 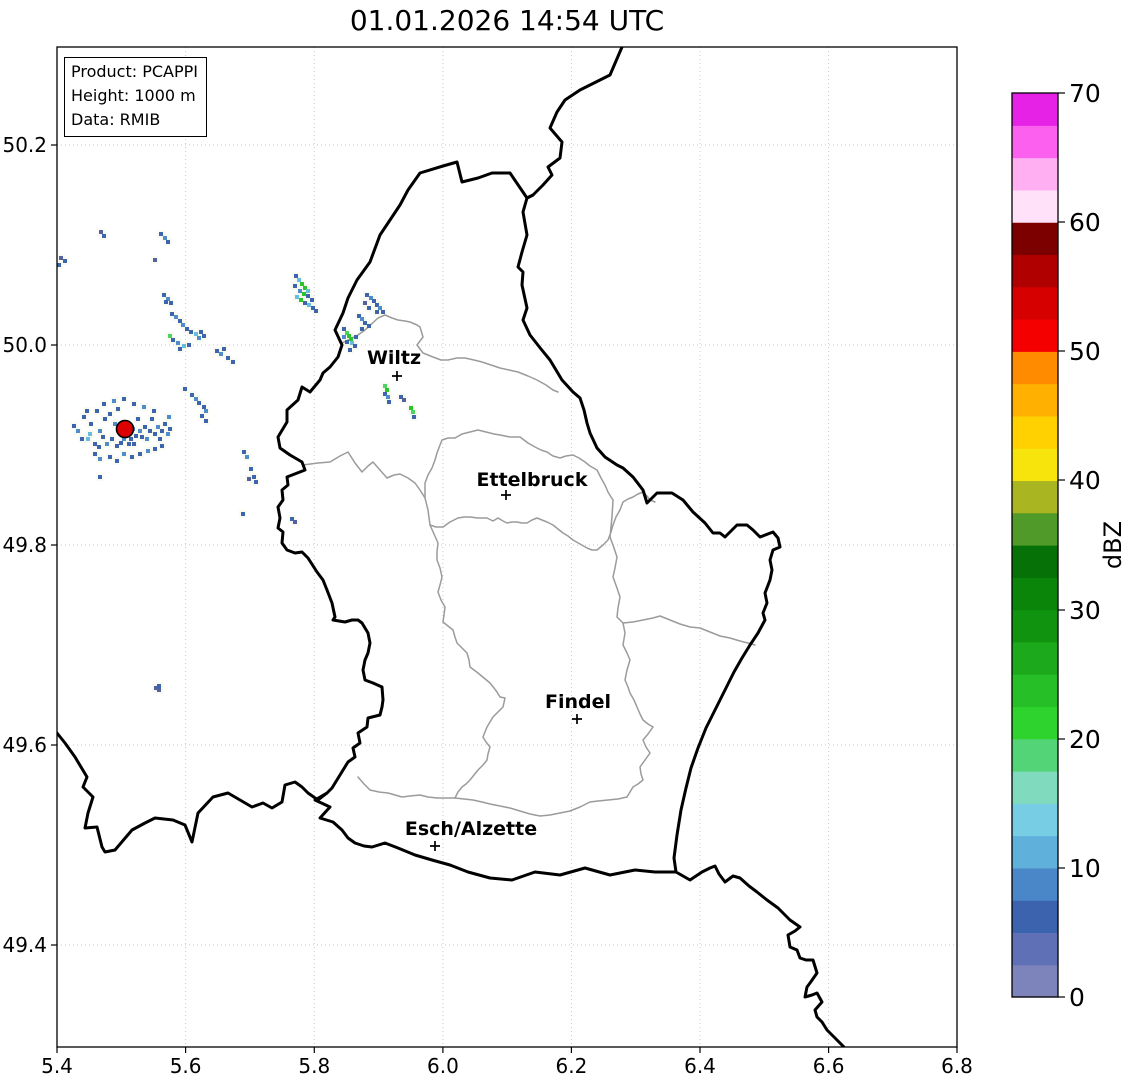 What do you see at coordinates (394, 358) in the screenshot?
I see `city-label: Wiltz` at bounding box center [394, 358].